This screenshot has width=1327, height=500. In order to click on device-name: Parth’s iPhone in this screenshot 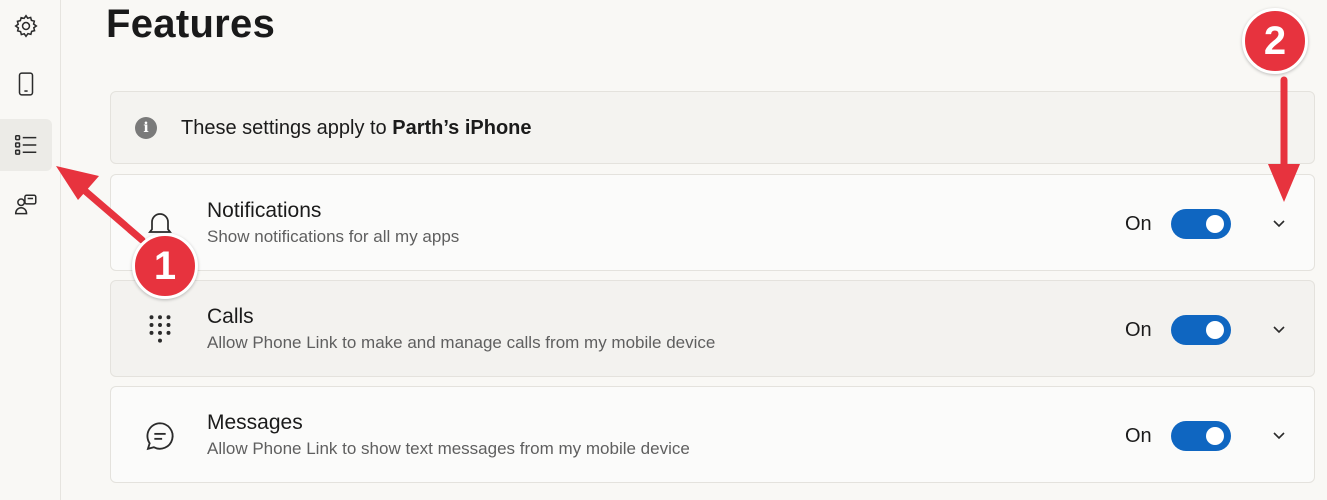, I will do `click(462, 128)`.